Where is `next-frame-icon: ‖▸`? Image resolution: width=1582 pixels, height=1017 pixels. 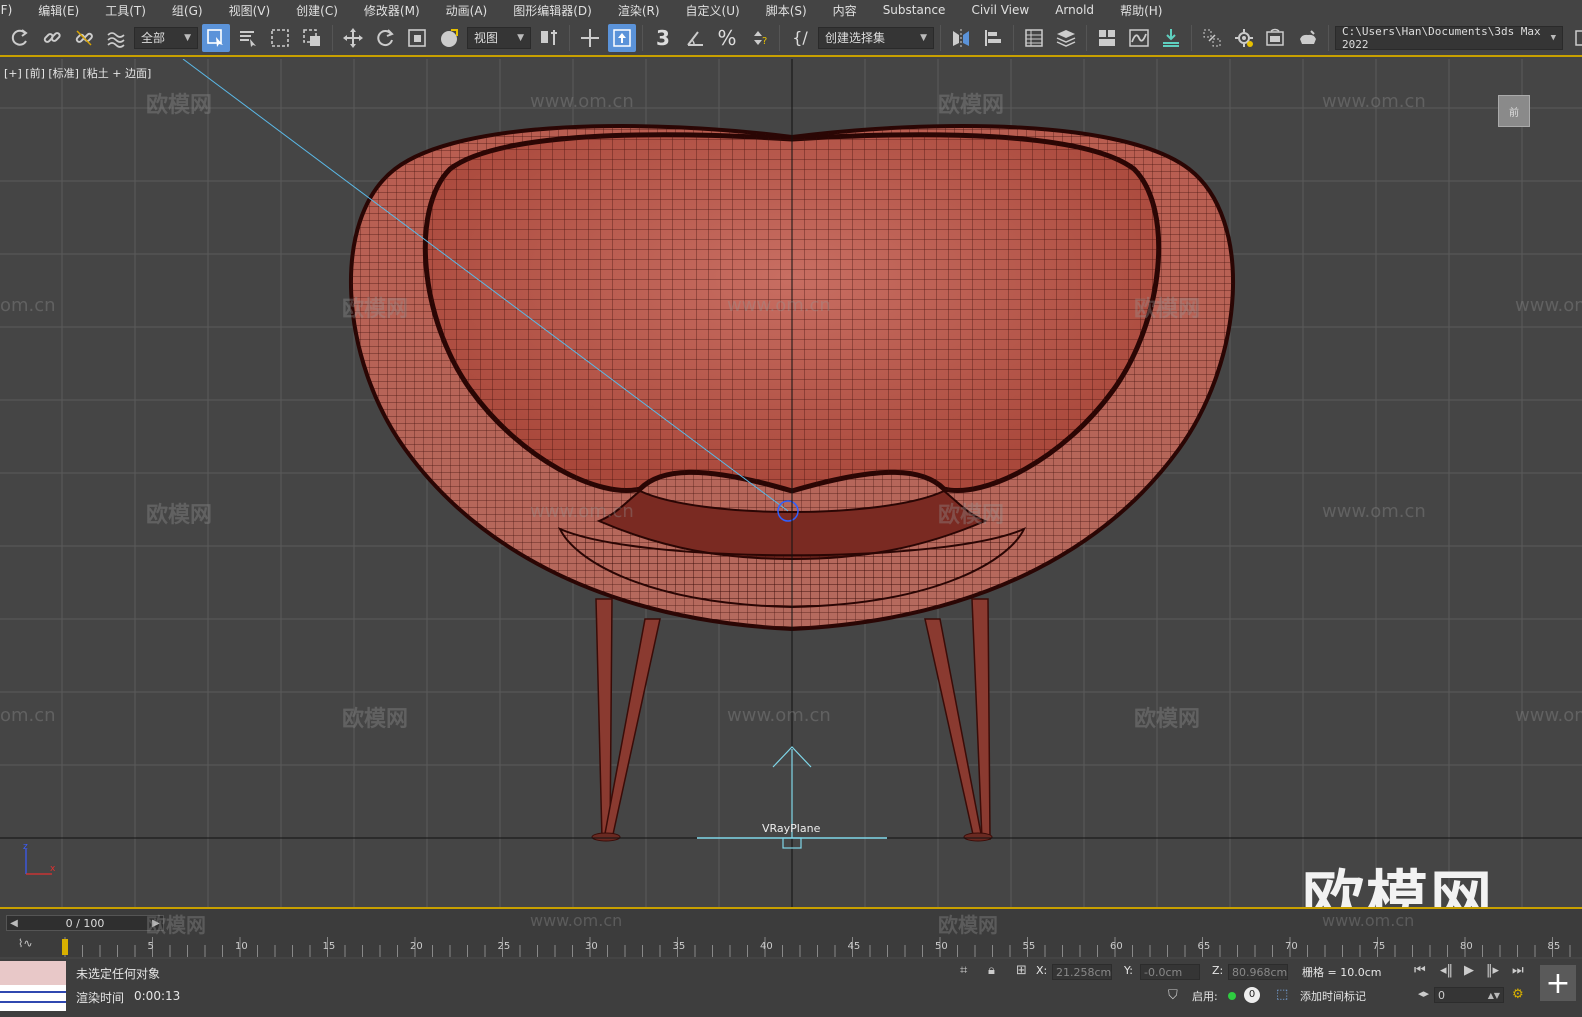
next-frame-icon: ‖▸ is located at coordinates (1492, 970).